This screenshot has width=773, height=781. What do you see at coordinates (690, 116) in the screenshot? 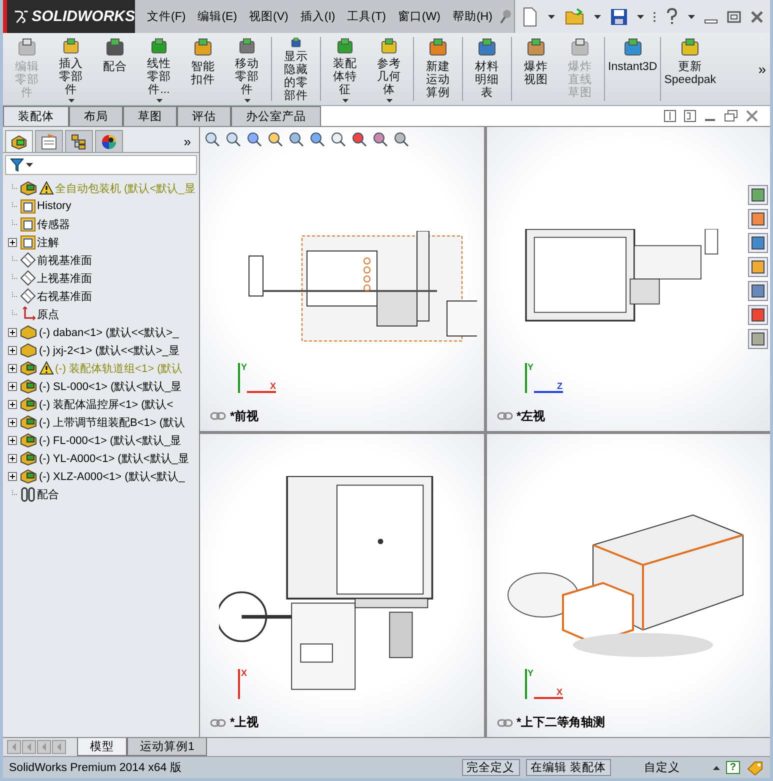
I see `split-vertical-icon` at bounding box center [690, 116].